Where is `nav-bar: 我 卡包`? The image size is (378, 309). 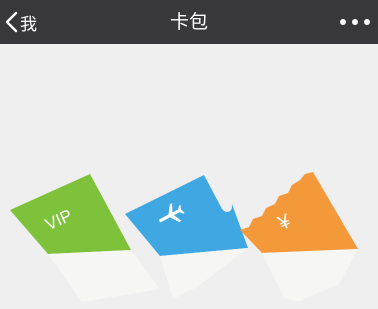 nav-bar: 我 卡包 is located at coordinates (189, 22).